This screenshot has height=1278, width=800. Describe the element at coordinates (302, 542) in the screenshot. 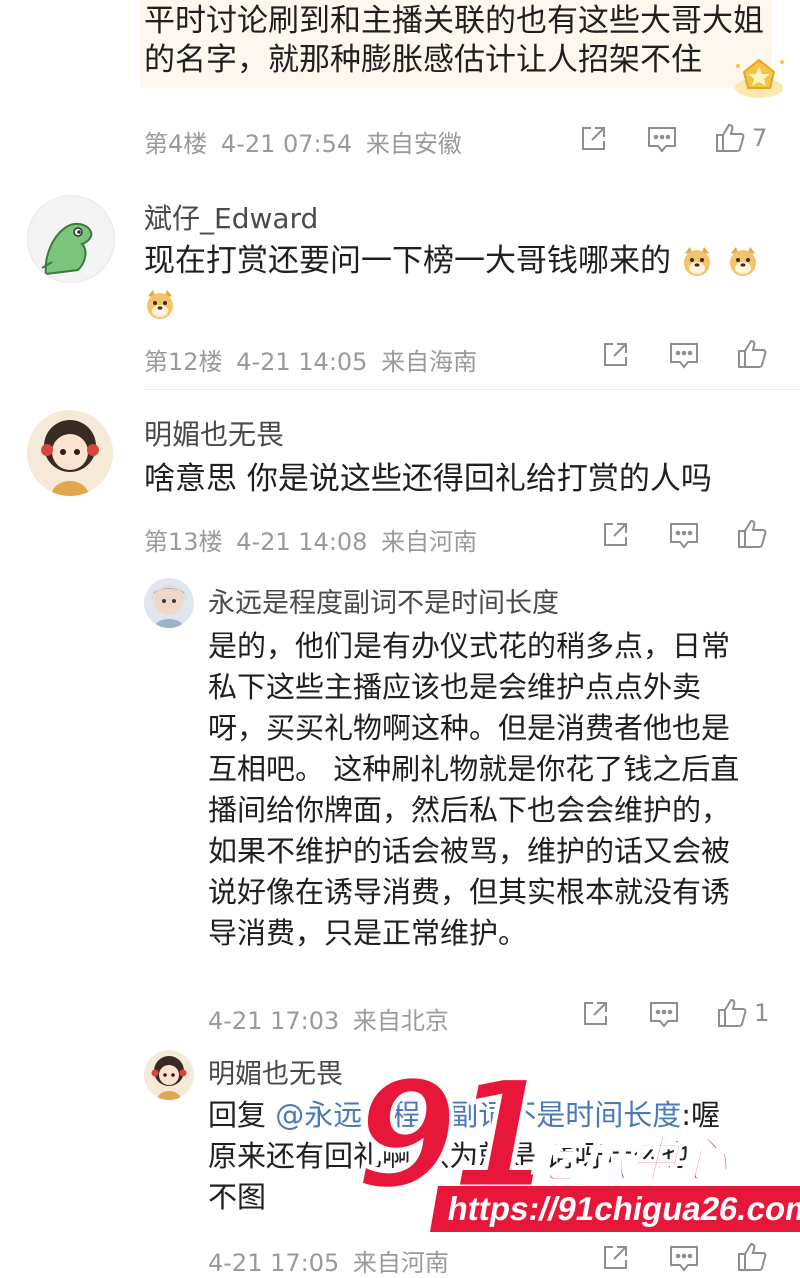

I see `time-label: 4-21 14:08` at that location.